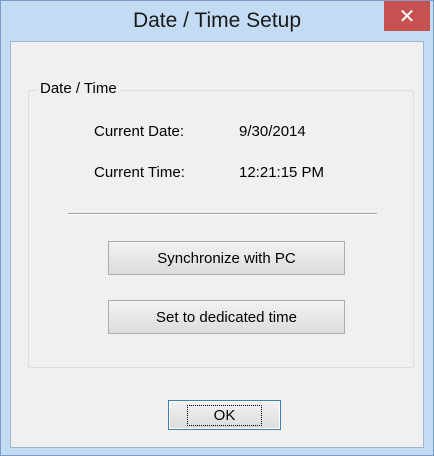  I want to click on groupbox-legend: Date / Time, so click(78, 88).